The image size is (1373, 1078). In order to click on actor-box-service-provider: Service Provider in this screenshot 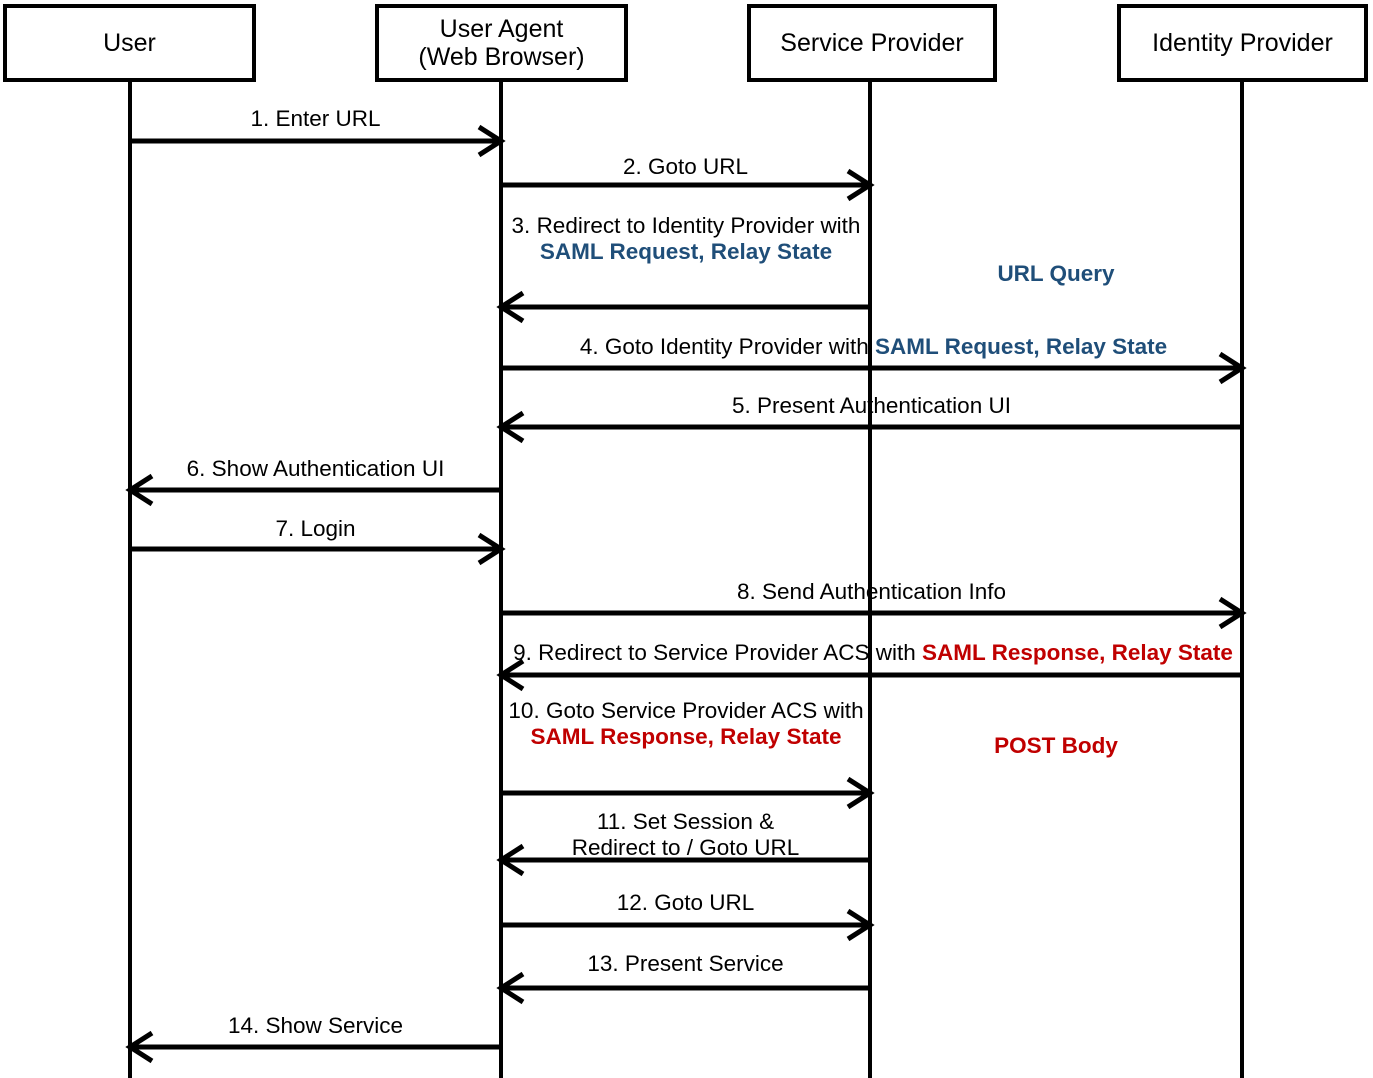, I will do `click(872, 43)`.